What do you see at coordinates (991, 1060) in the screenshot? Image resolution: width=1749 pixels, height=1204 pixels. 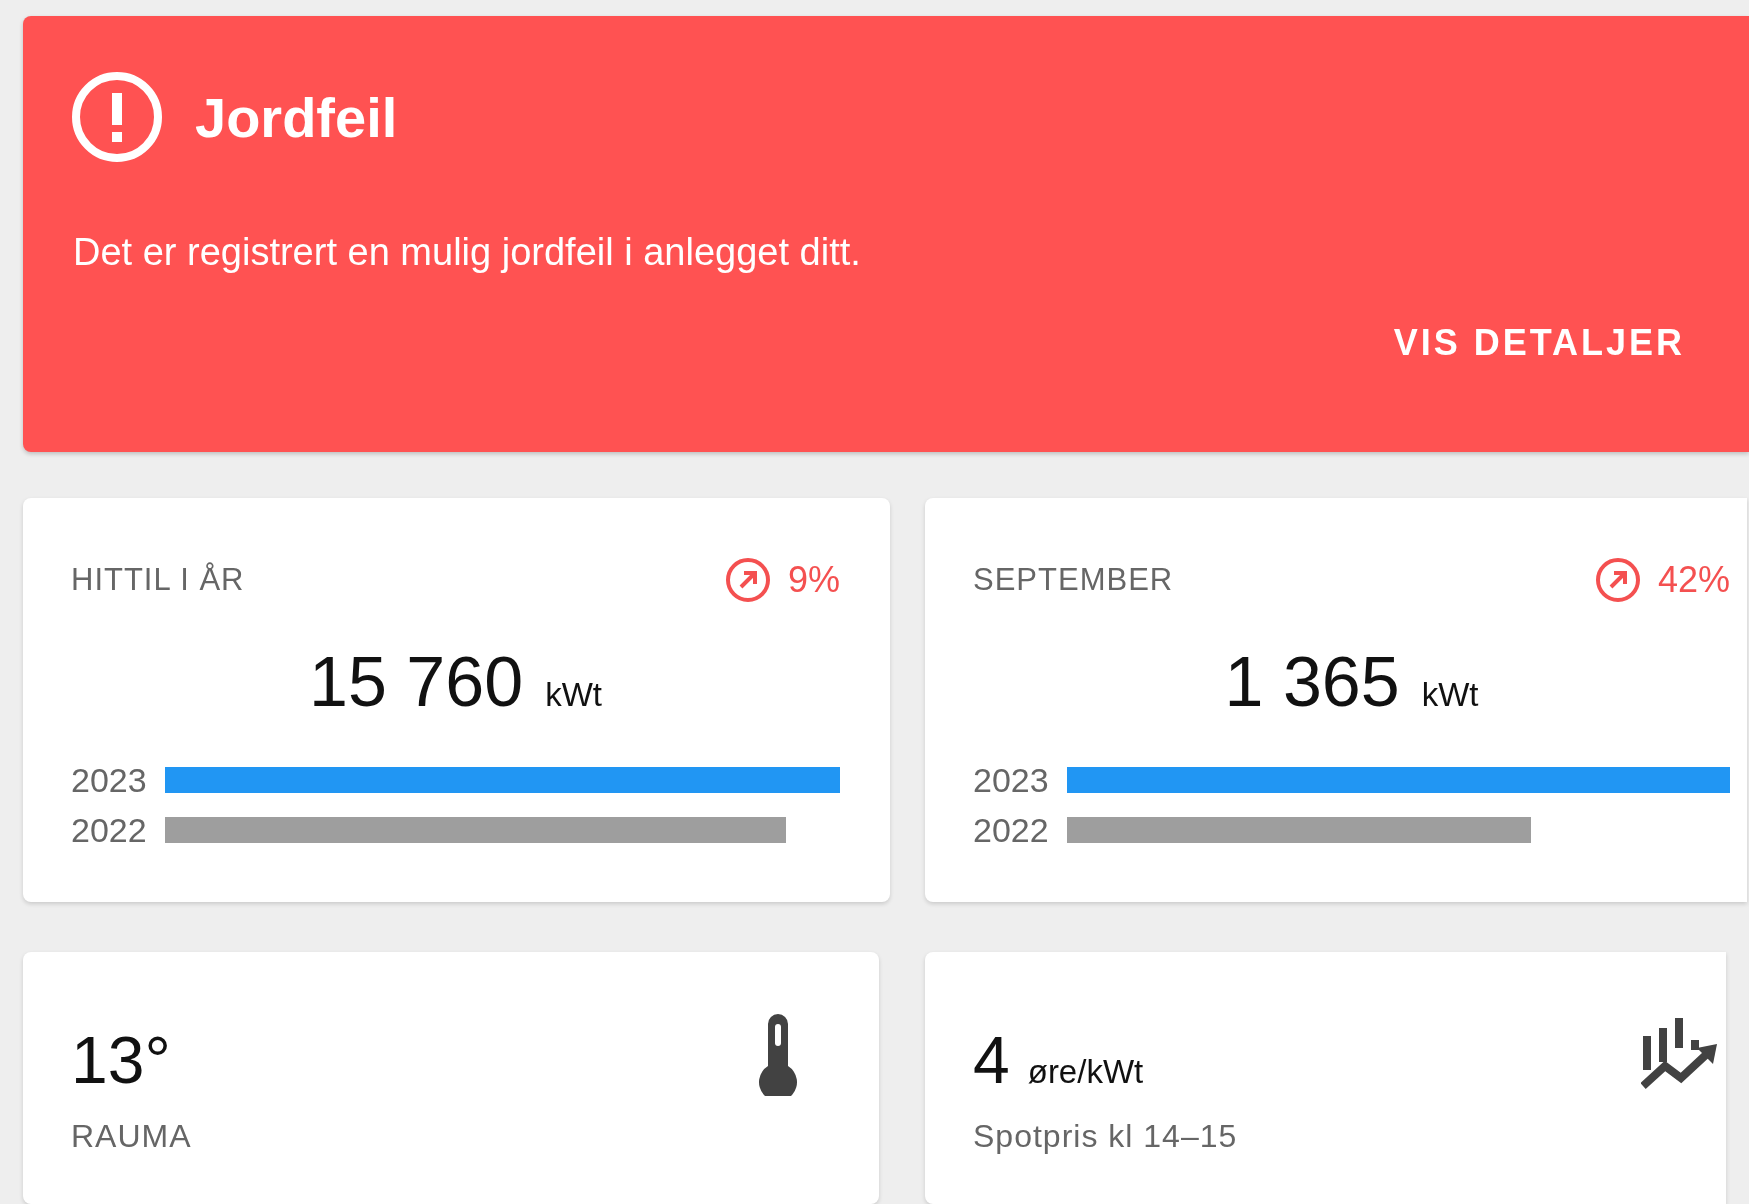 I see `tile-value: 4` at bounding box center [991, 1060].